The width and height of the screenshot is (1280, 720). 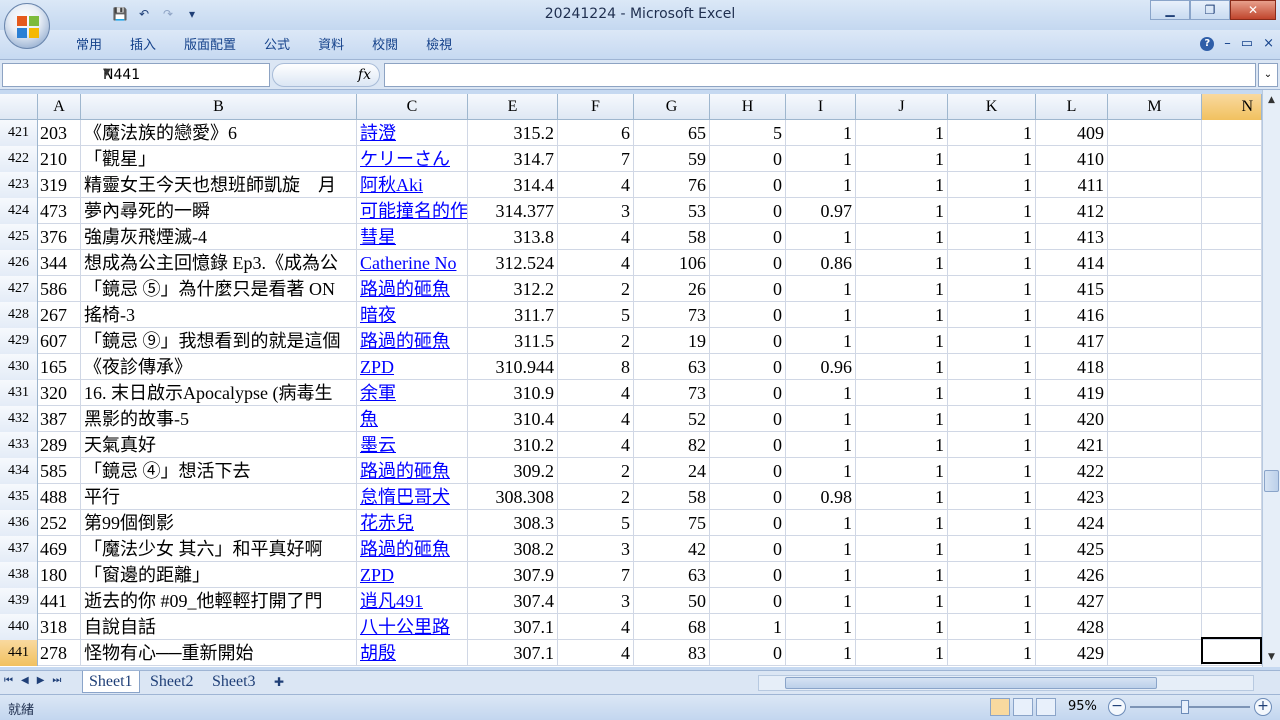 I want to click on author-link-cell: 暗夜, so click(x=412, y=315).